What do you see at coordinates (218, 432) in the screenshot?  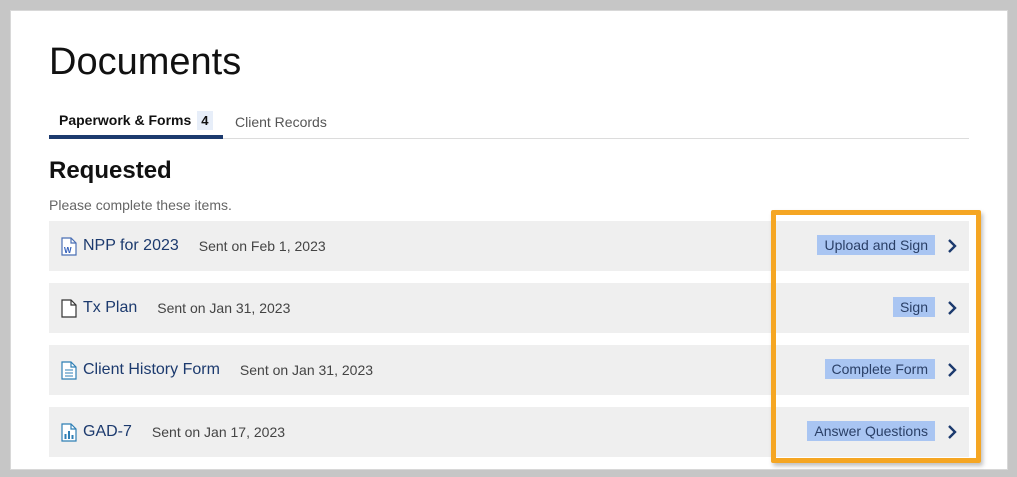 I see `item-sent-date: Sent on Jan 17, 2023` at bounding box center [218, 432].